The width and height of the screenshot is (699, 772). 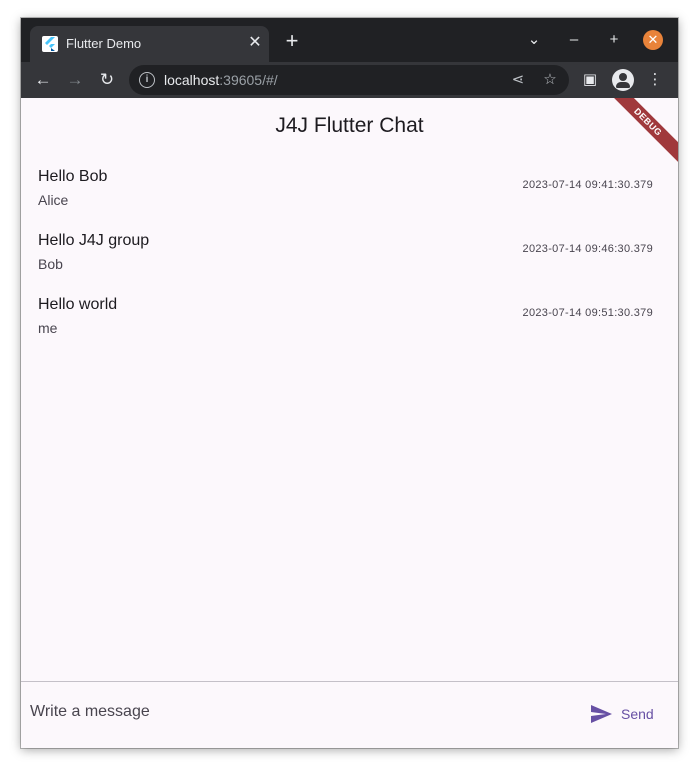 I want to click on send-button: Send, so click(x=621, y=714).